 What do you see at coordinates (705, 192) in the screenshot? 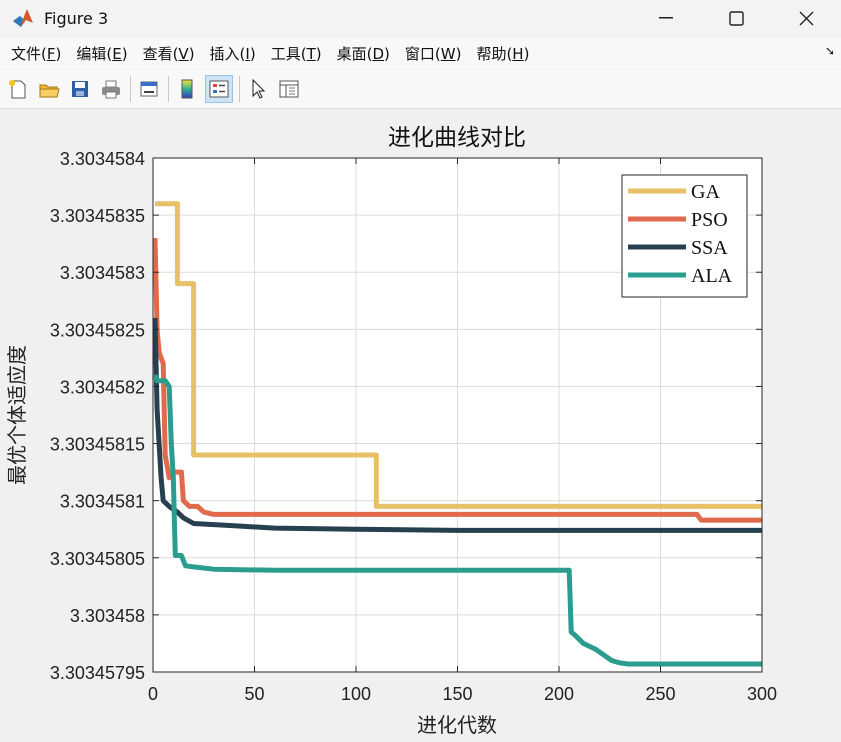
I see `legend-label-ga: GA` at bounding box center [705, 192].